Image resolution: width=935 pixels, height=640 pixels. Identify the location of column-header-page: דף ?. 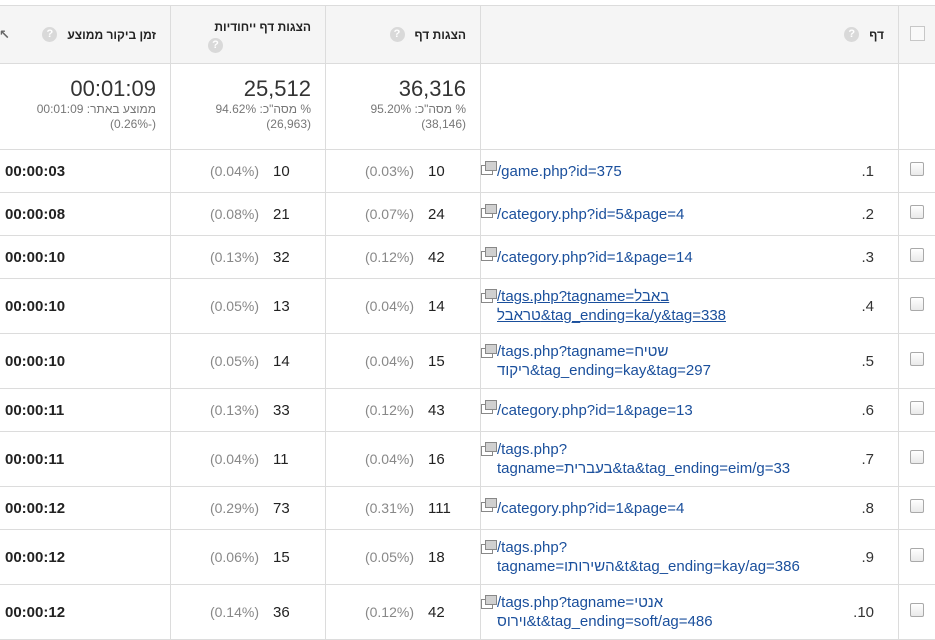
(689, 34).